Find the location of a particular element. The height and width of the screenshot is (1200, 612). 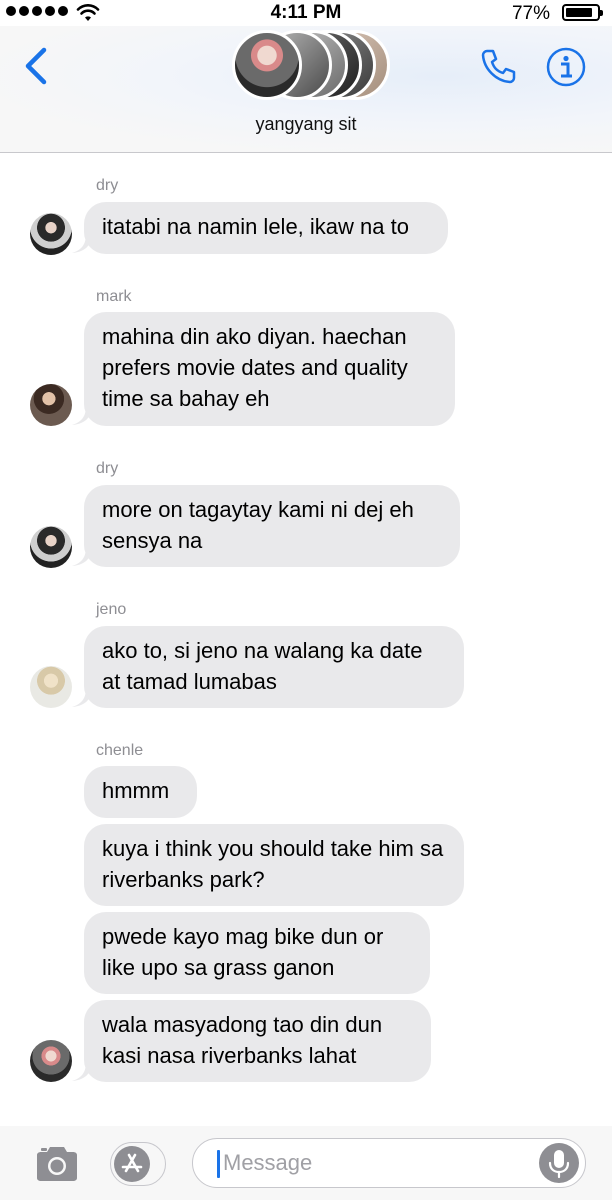

camera-icon is located at coordinates (57, 1164).